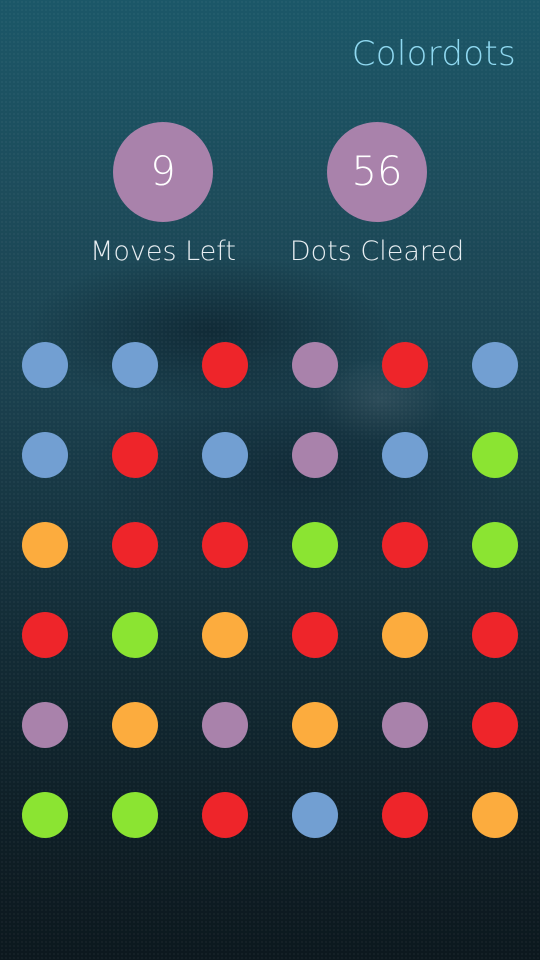 The height and width of the screenshot is (960, 540). I want to click on moves-left-label: Moves Left, so click(163, 251).